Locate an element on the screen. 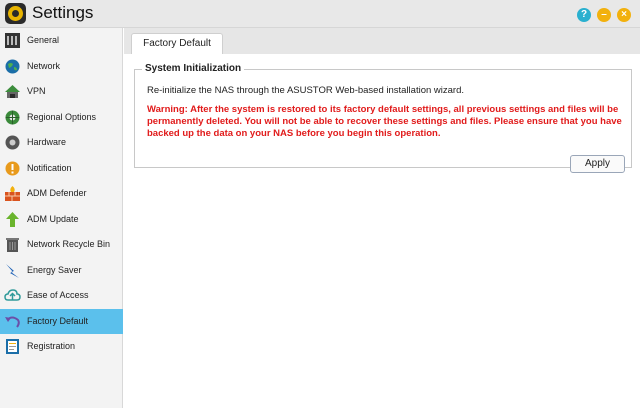 The image size is (640, 408). firewall-icon is located at coordinates (12, 193).